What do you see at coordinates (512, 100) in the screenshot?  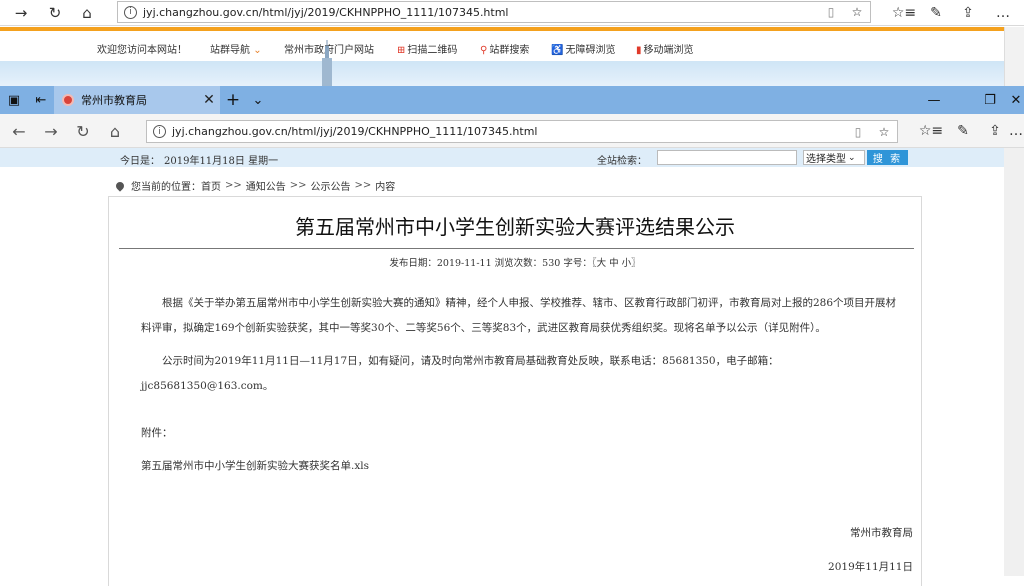 I see `tab-bar: ▣ ⇤ 常州市教育局 ✕ + ⌄ — ❐ ✕` at bounding box center [512, 100].